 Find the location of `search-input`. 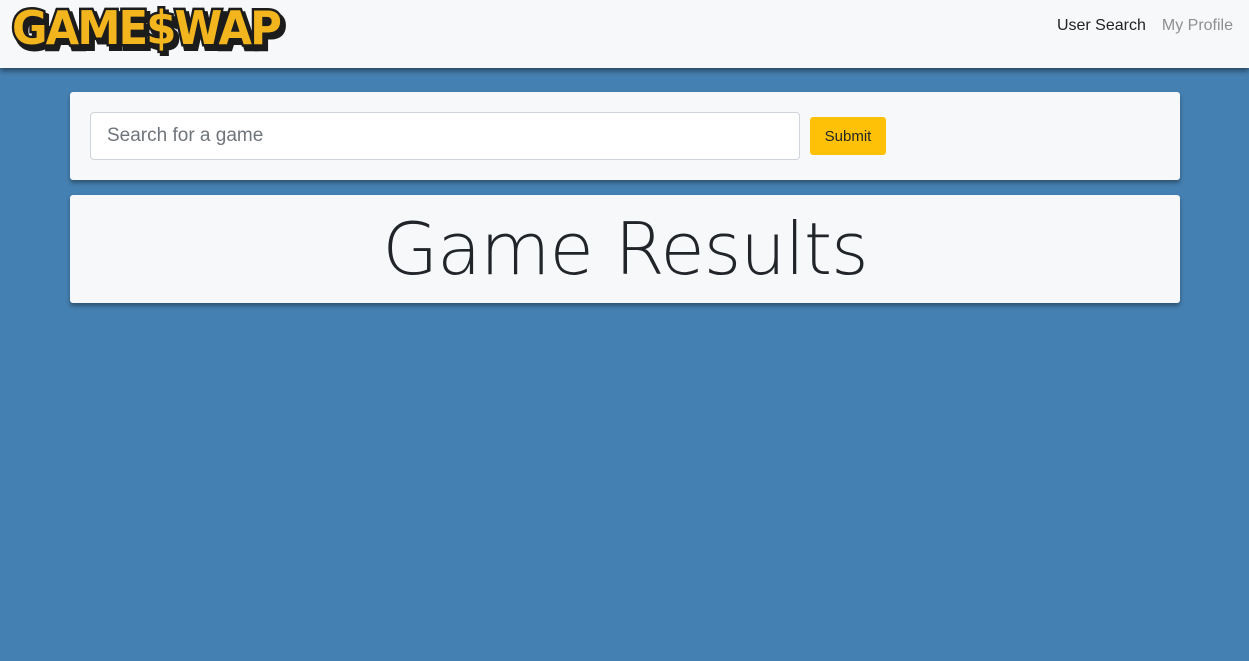

search-input is located at coordinates (445, 136).